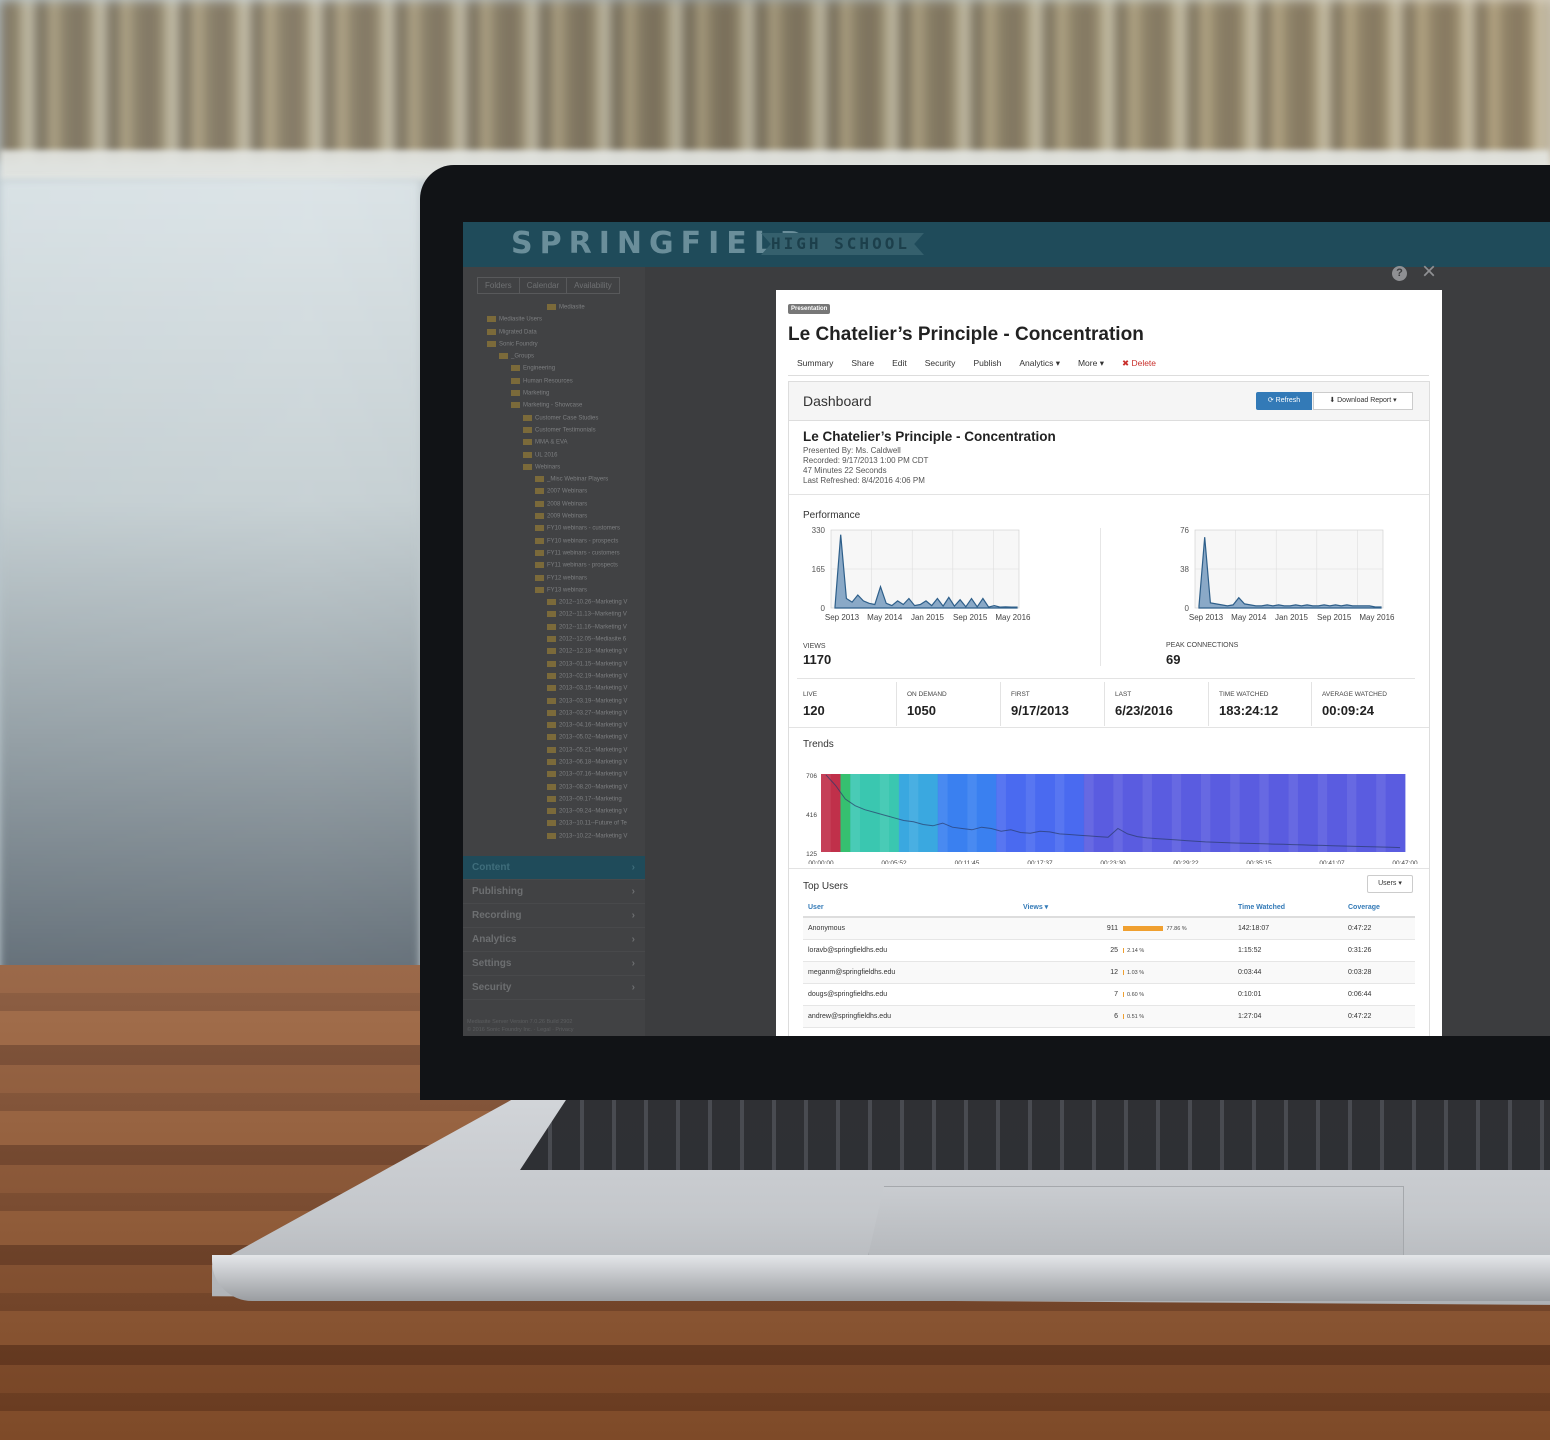  Describe the element at coordinates (1173, 928) in the screenshot. I see `percent-wrap: 77.86 %` at that location.